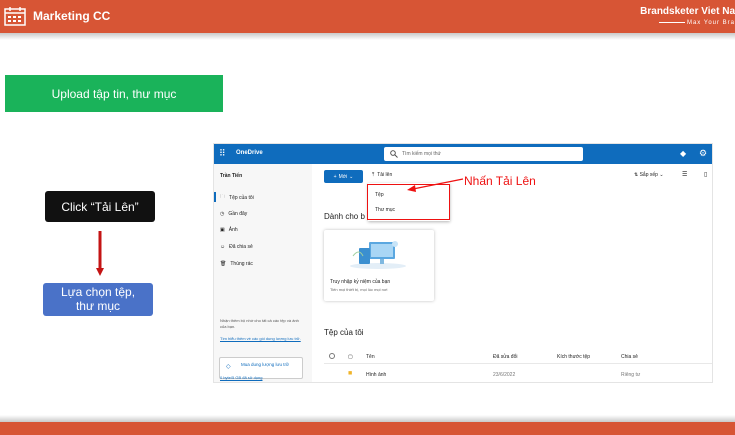  Describe the element at coordinates (15, 16) in the screenshot. I see `calendar-icon` at that location.